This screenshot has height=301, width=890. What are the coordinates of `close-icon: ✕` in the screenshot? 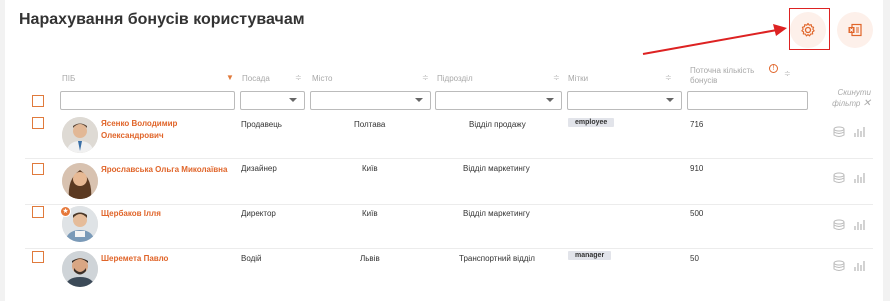 It's located at (866, 103).